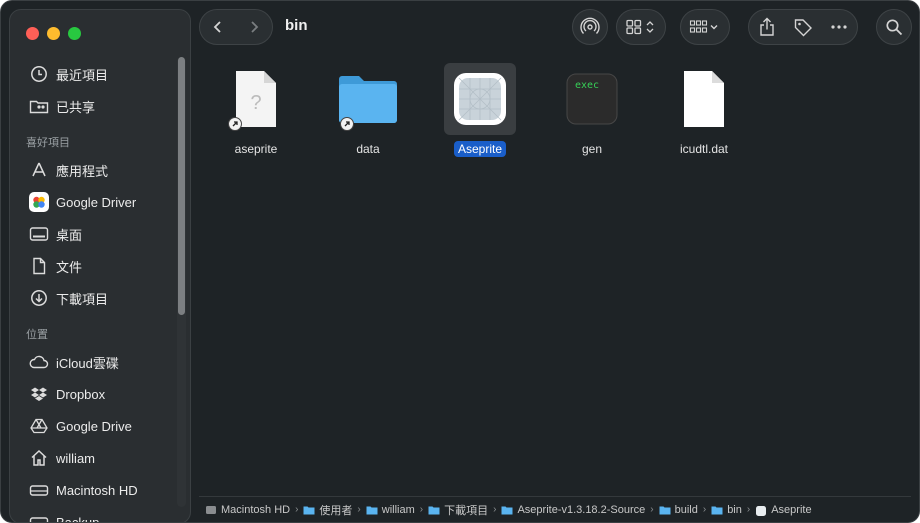  Describe the element at coordinates (81, 394) in the screenshot. I see `sidebar-item-label: Dropbox` at that location.